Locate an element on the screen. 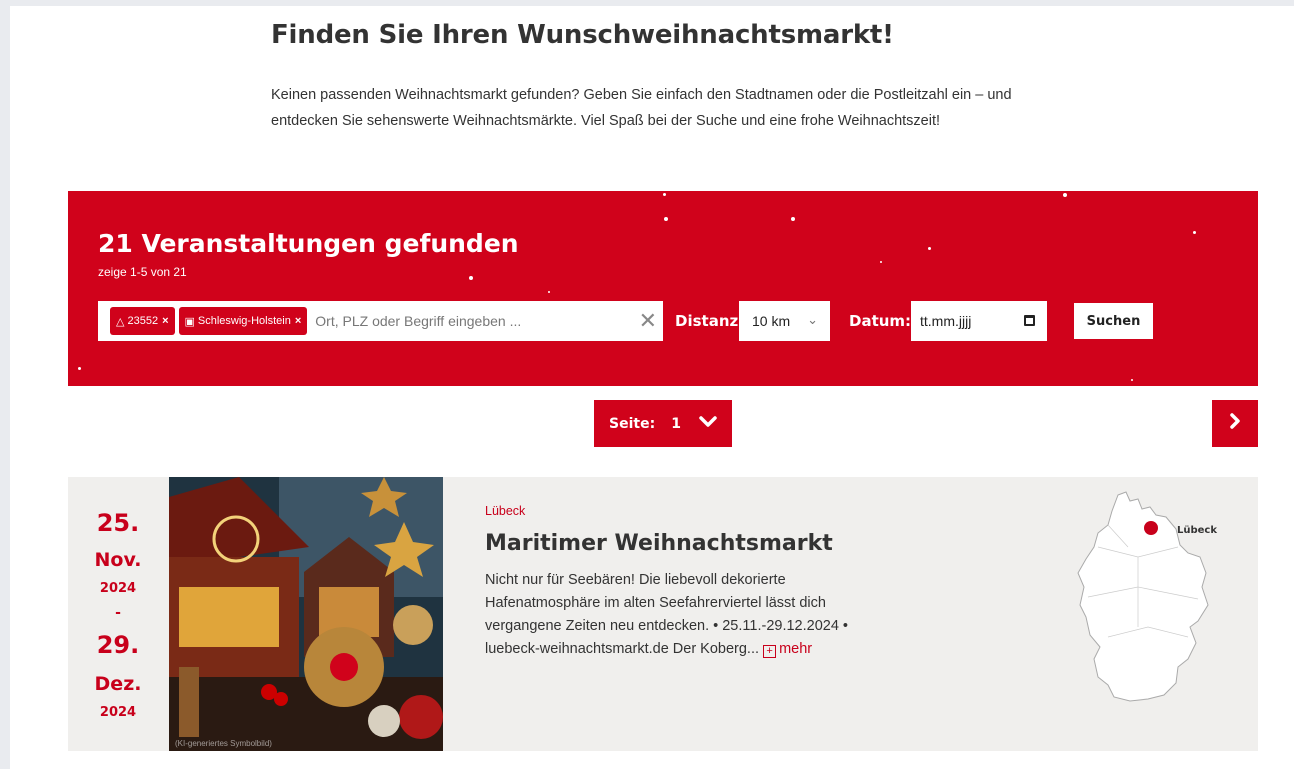  distance-select: 10 km ⌄ is located at coordinates (784, 321).